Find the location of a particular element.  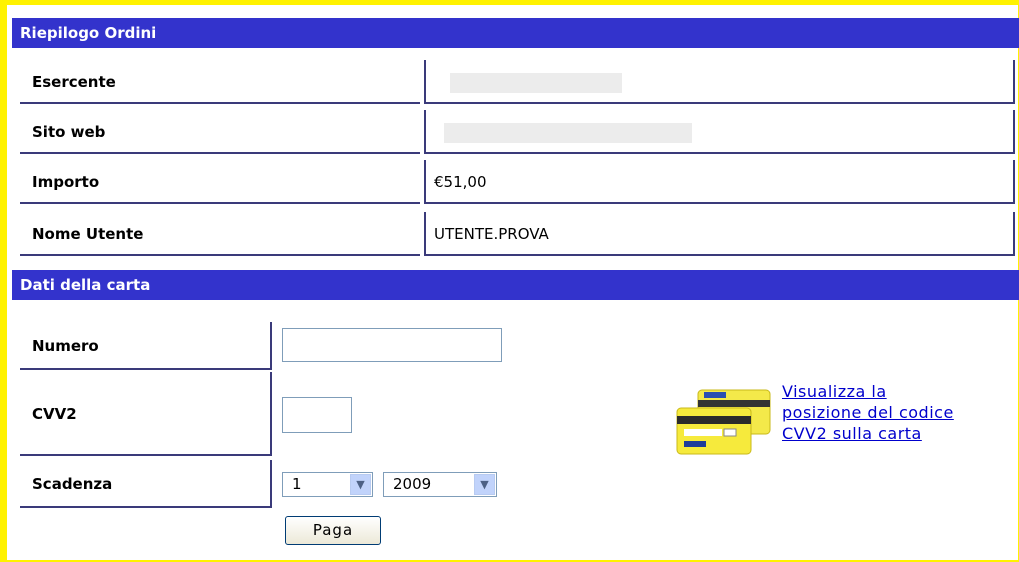

redacted-sito-web is located at coordinates (568, 132).